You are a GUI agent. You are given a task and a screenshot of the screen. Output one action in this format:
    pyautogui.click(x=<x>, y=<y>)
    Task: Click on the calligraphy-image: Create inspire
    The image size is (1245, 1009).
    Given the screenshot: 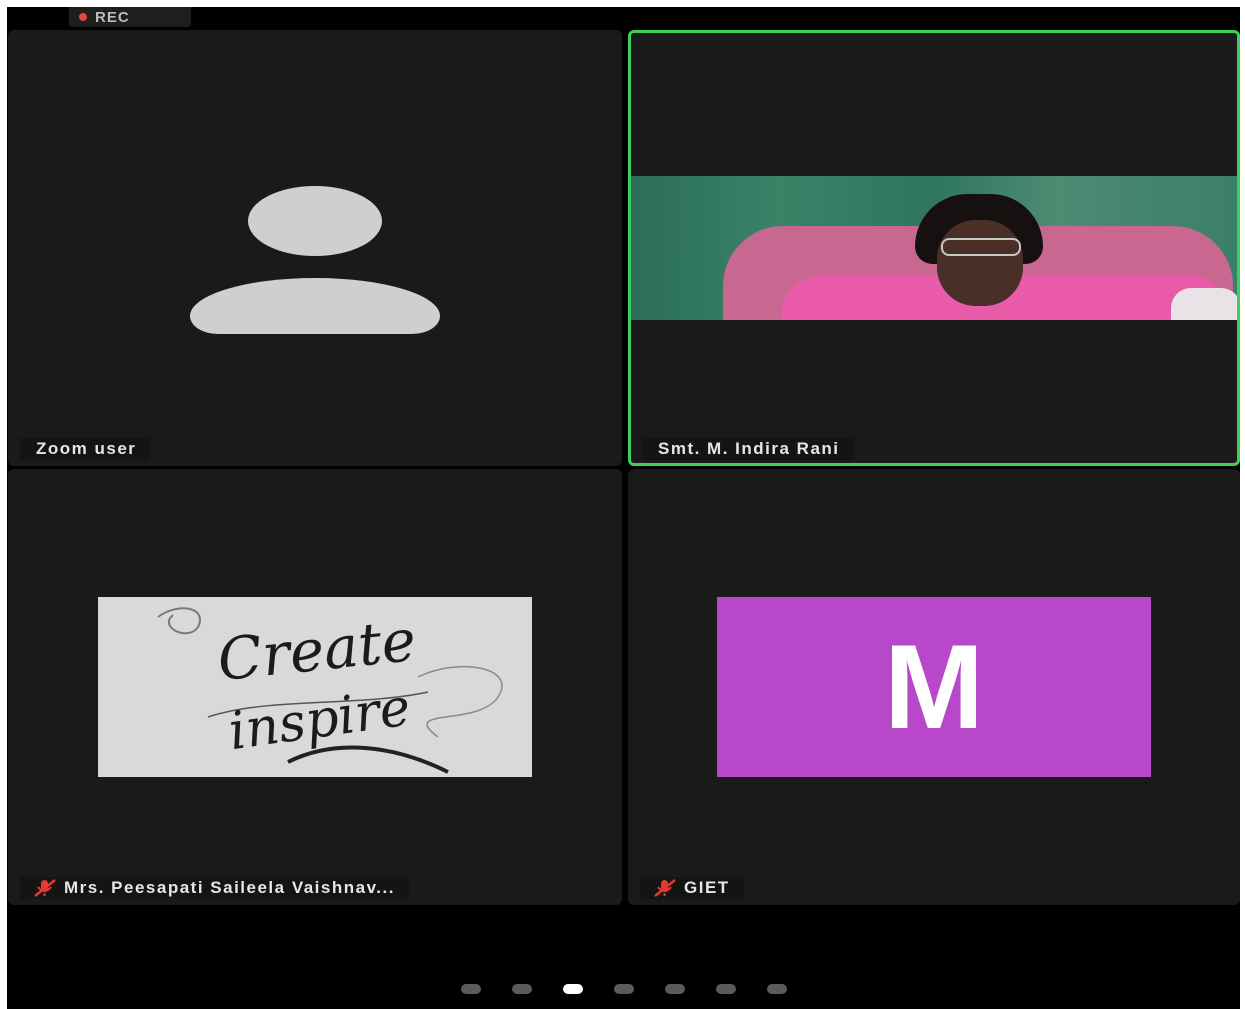 What is the action you would take?
    pyautogui.click(x=330, y=690)
    